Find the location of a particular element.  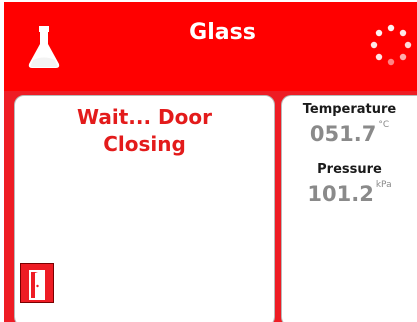

page-title: Glass is located at coordinates (222, 32).